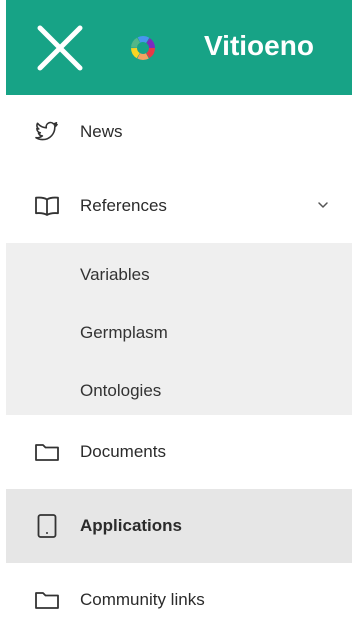  I want to click on brand-name: Vitioeno, so click(259, 46).